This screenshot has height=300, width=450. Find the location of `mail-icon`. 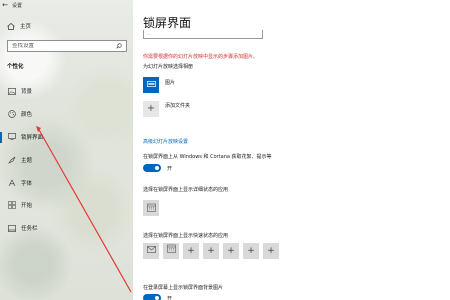

mail-icon is located at coordinates (151, 251).